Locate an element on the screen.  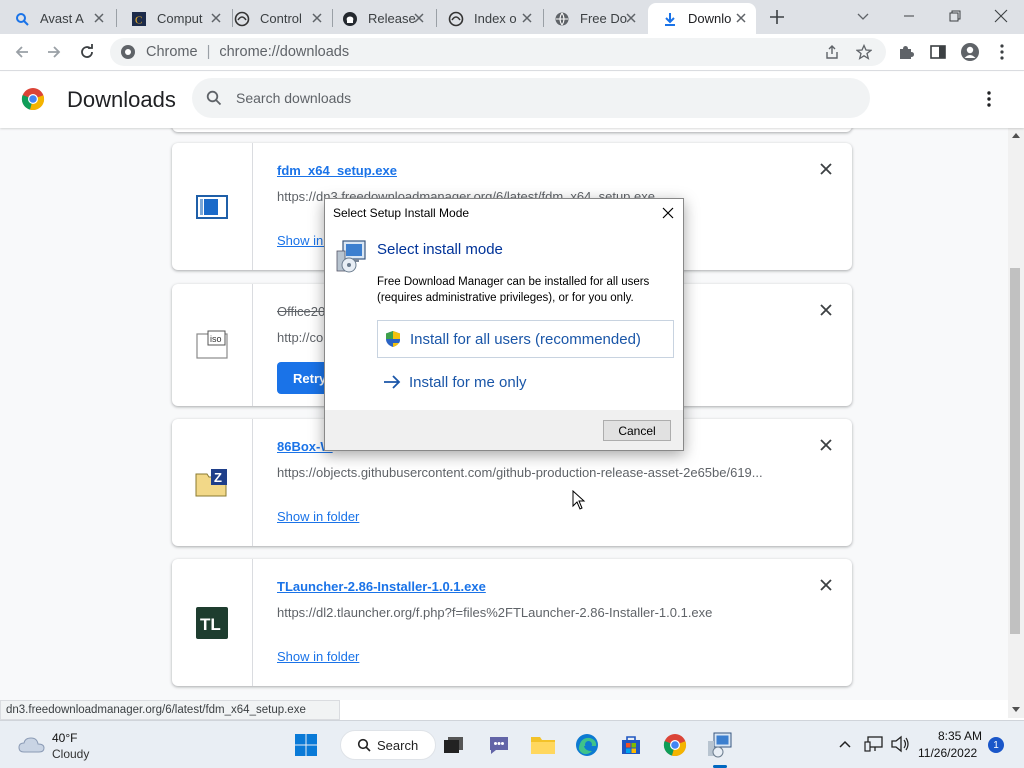
downloads-header: Downloads Search downloads is located at coordinates (512, 100).